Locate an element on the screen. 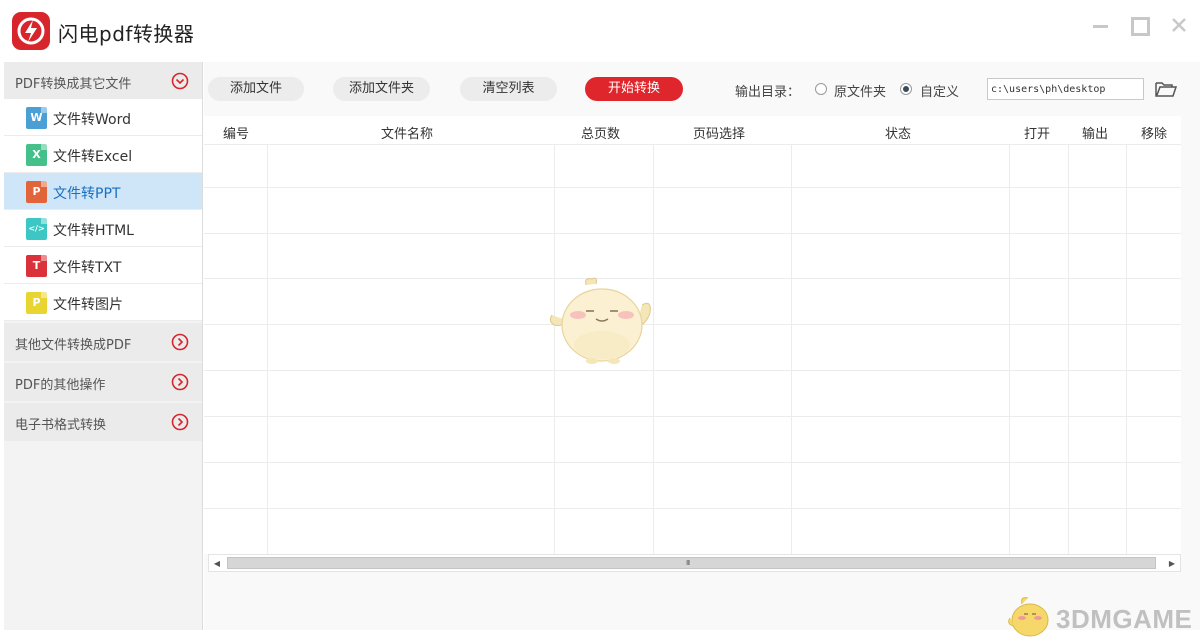 The width and height of the screenshot is (1200, 642). start-convert-button: 开始转换 is located at coordinates (634, 89).